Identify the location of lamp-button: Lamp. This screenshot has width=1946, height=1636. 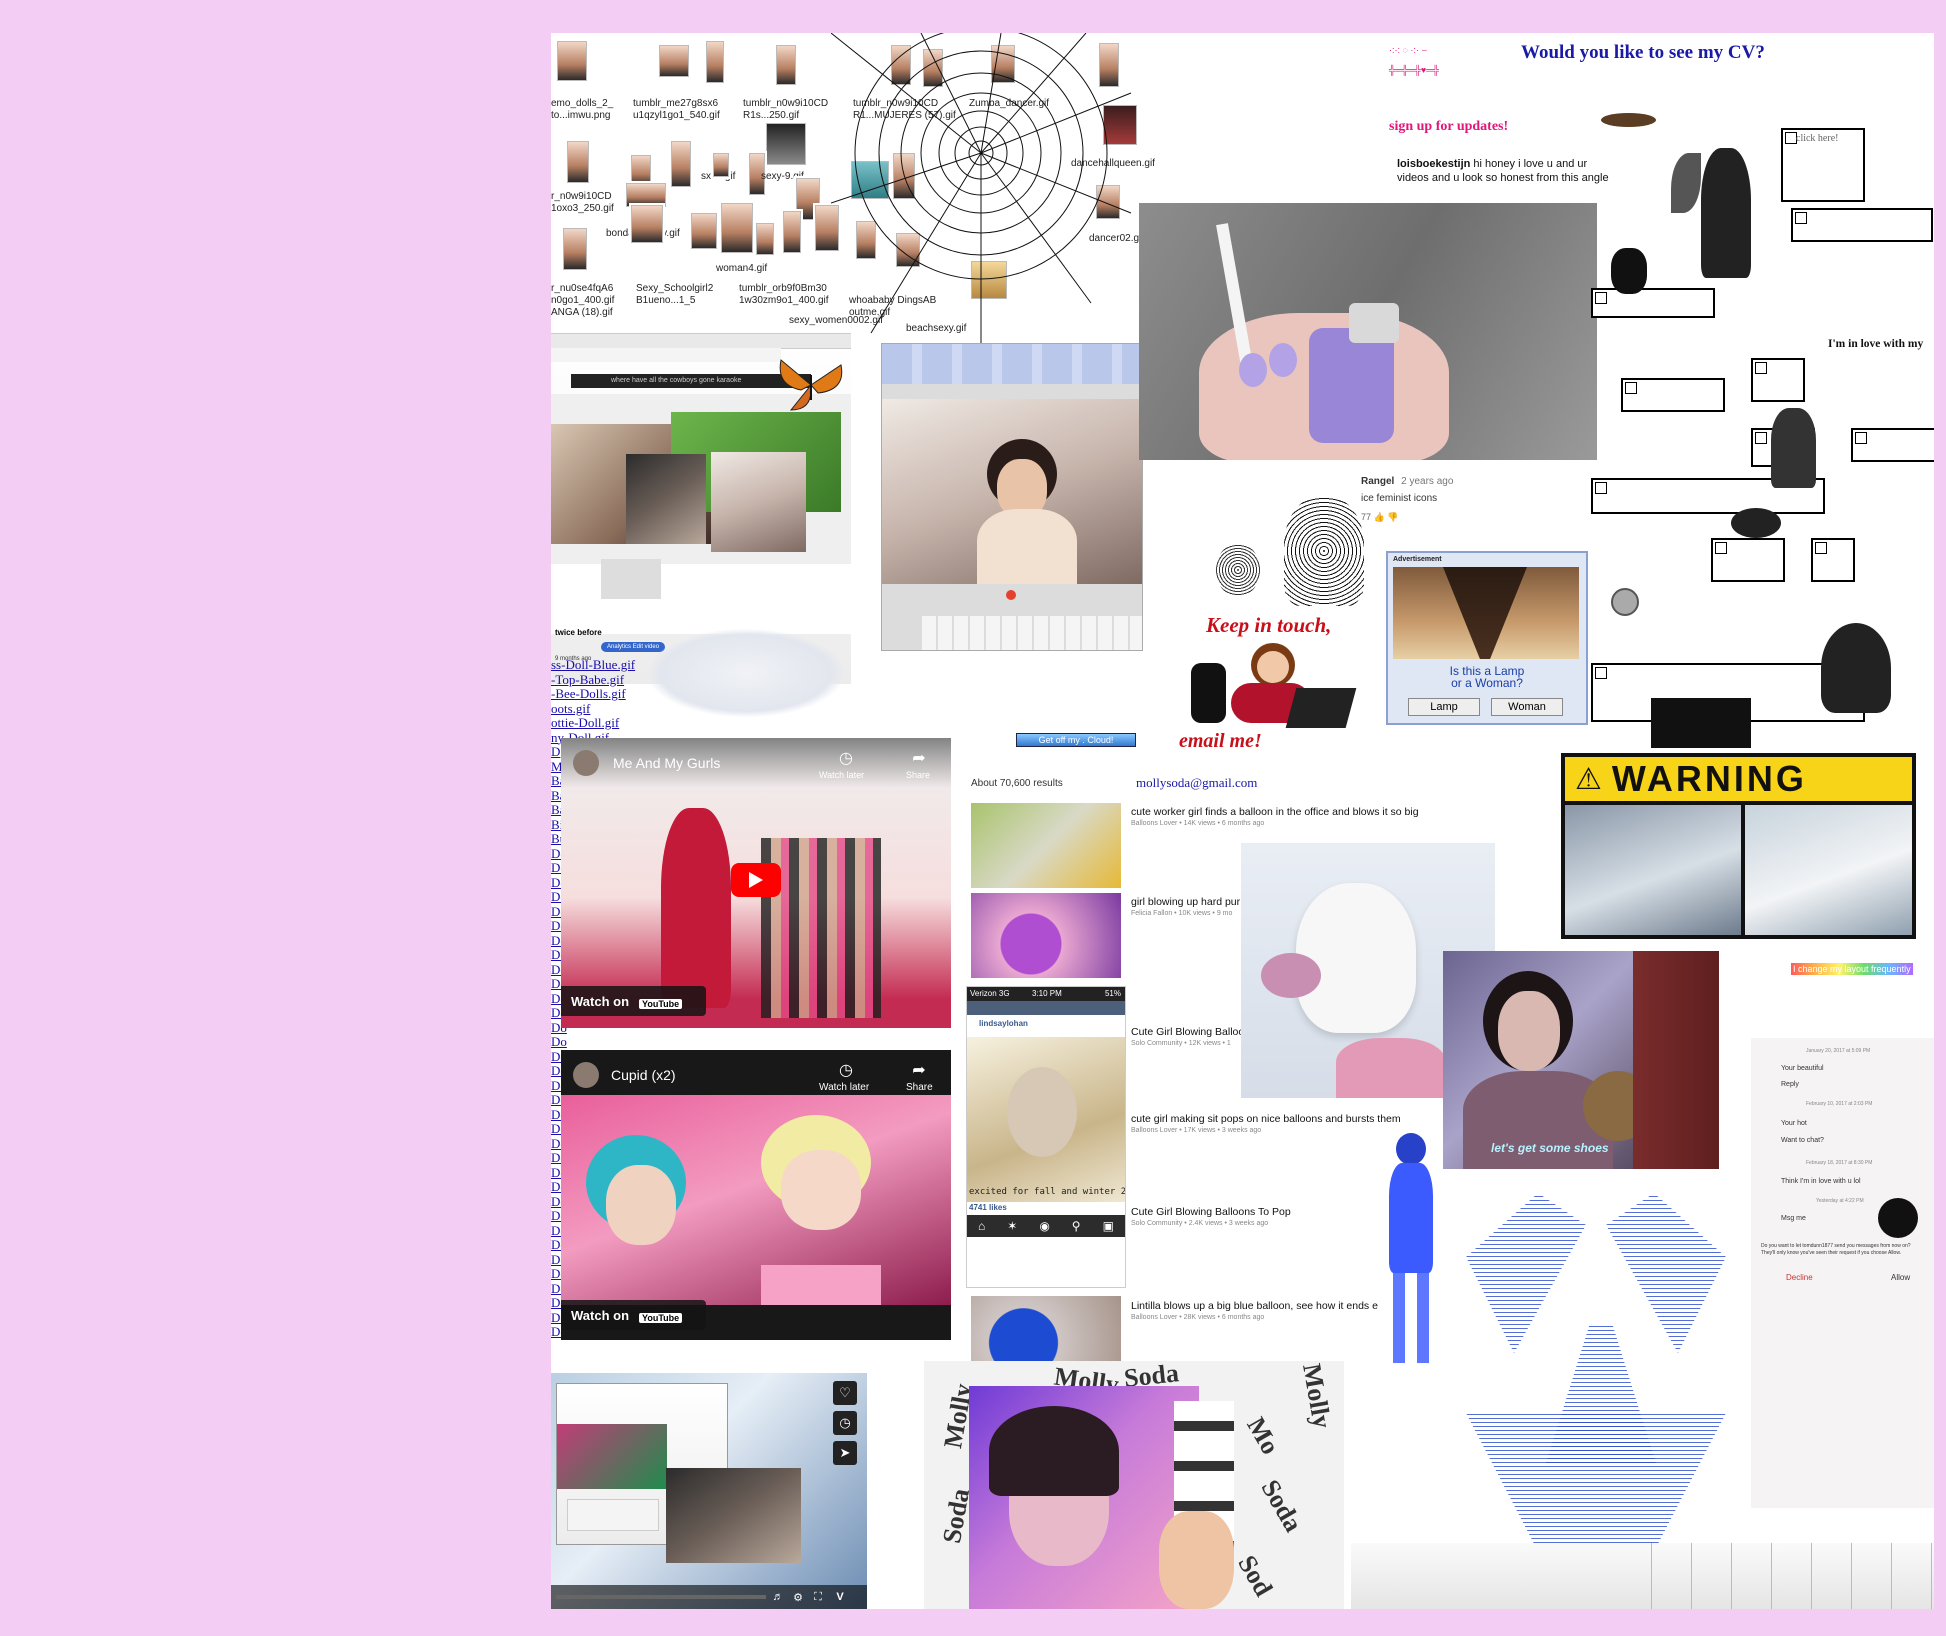
(1444, 707).